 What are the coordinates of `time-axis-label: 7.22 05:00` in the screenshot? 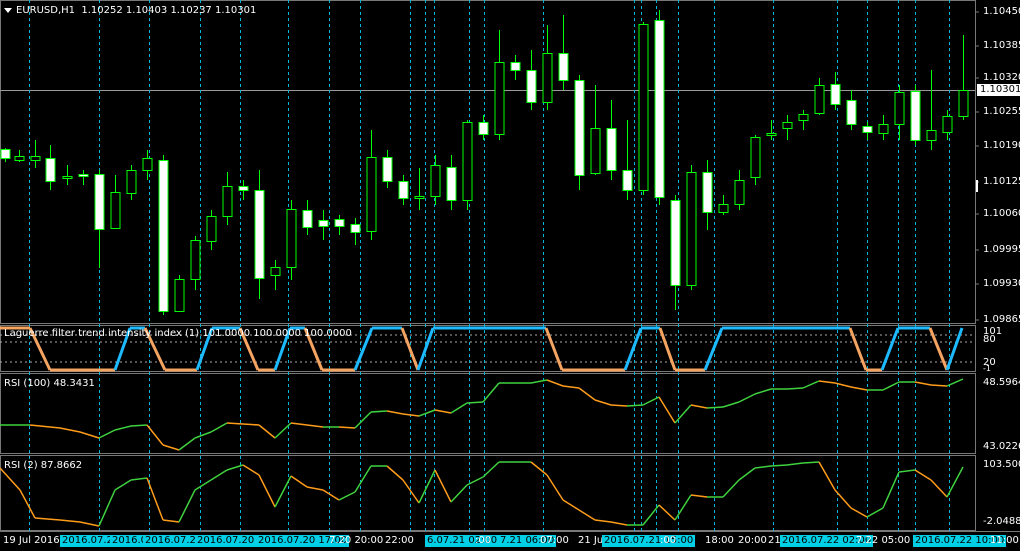 It's located at (883, 540).